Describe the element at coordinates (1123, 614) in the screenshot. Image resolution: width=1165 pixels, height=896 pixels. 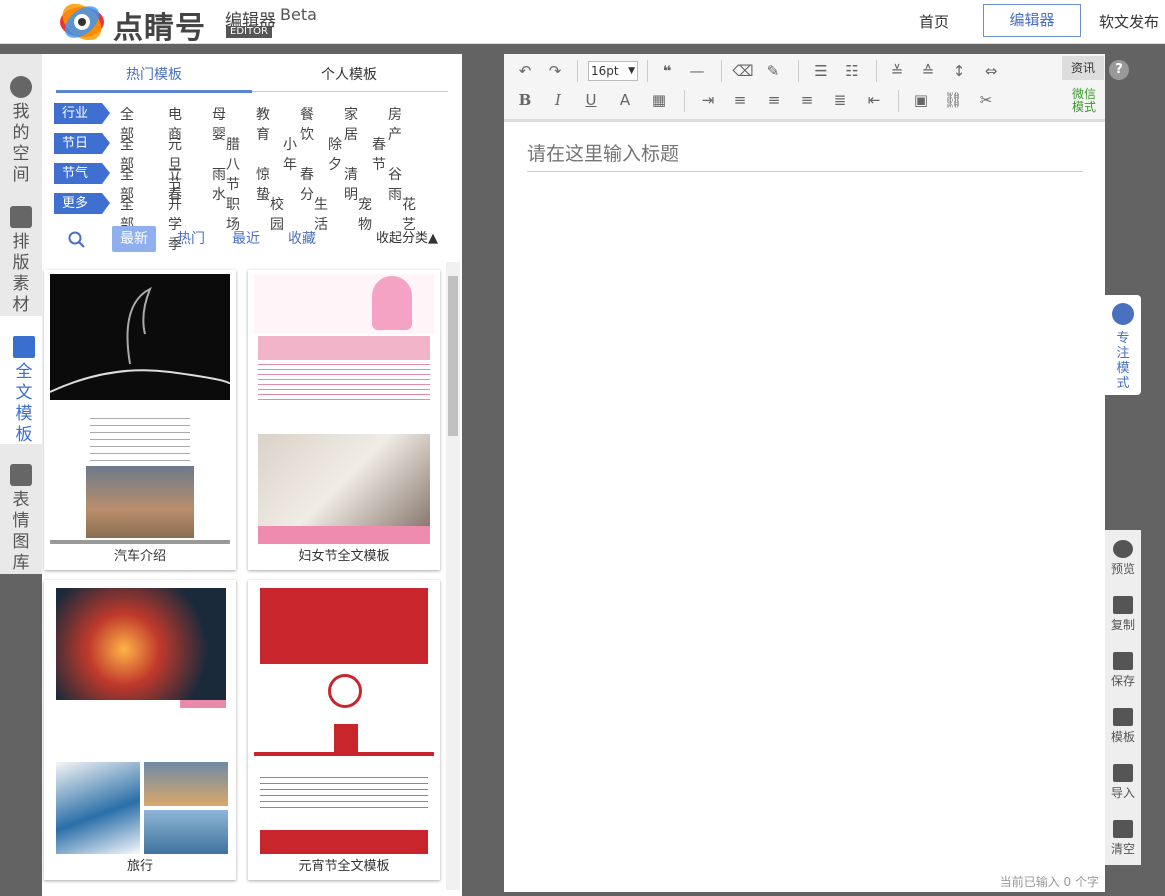
I see `copy-button: 复制` at that location.